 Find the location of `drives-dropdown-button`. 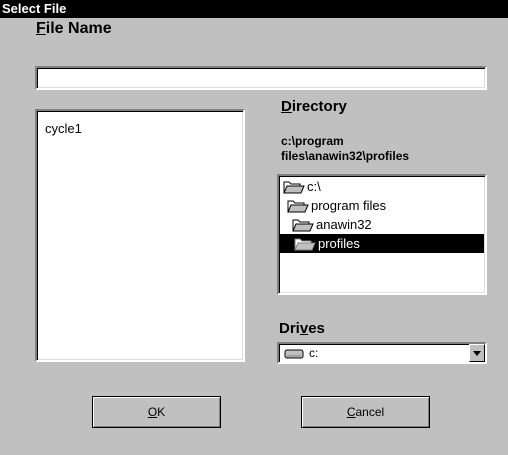

drives-dropdown-button is located at coordinates (477, 353).